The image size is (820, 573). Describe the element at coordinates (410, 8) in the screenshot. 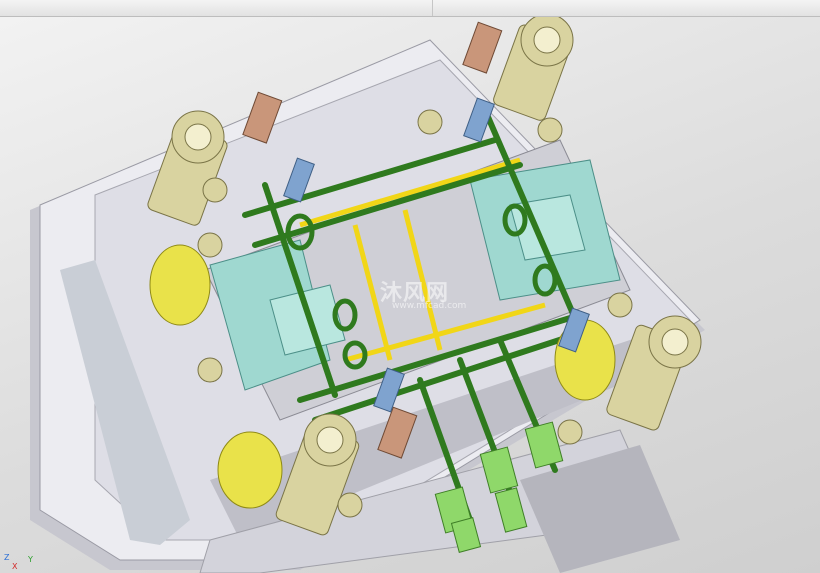

I see `title-bar` at that location.